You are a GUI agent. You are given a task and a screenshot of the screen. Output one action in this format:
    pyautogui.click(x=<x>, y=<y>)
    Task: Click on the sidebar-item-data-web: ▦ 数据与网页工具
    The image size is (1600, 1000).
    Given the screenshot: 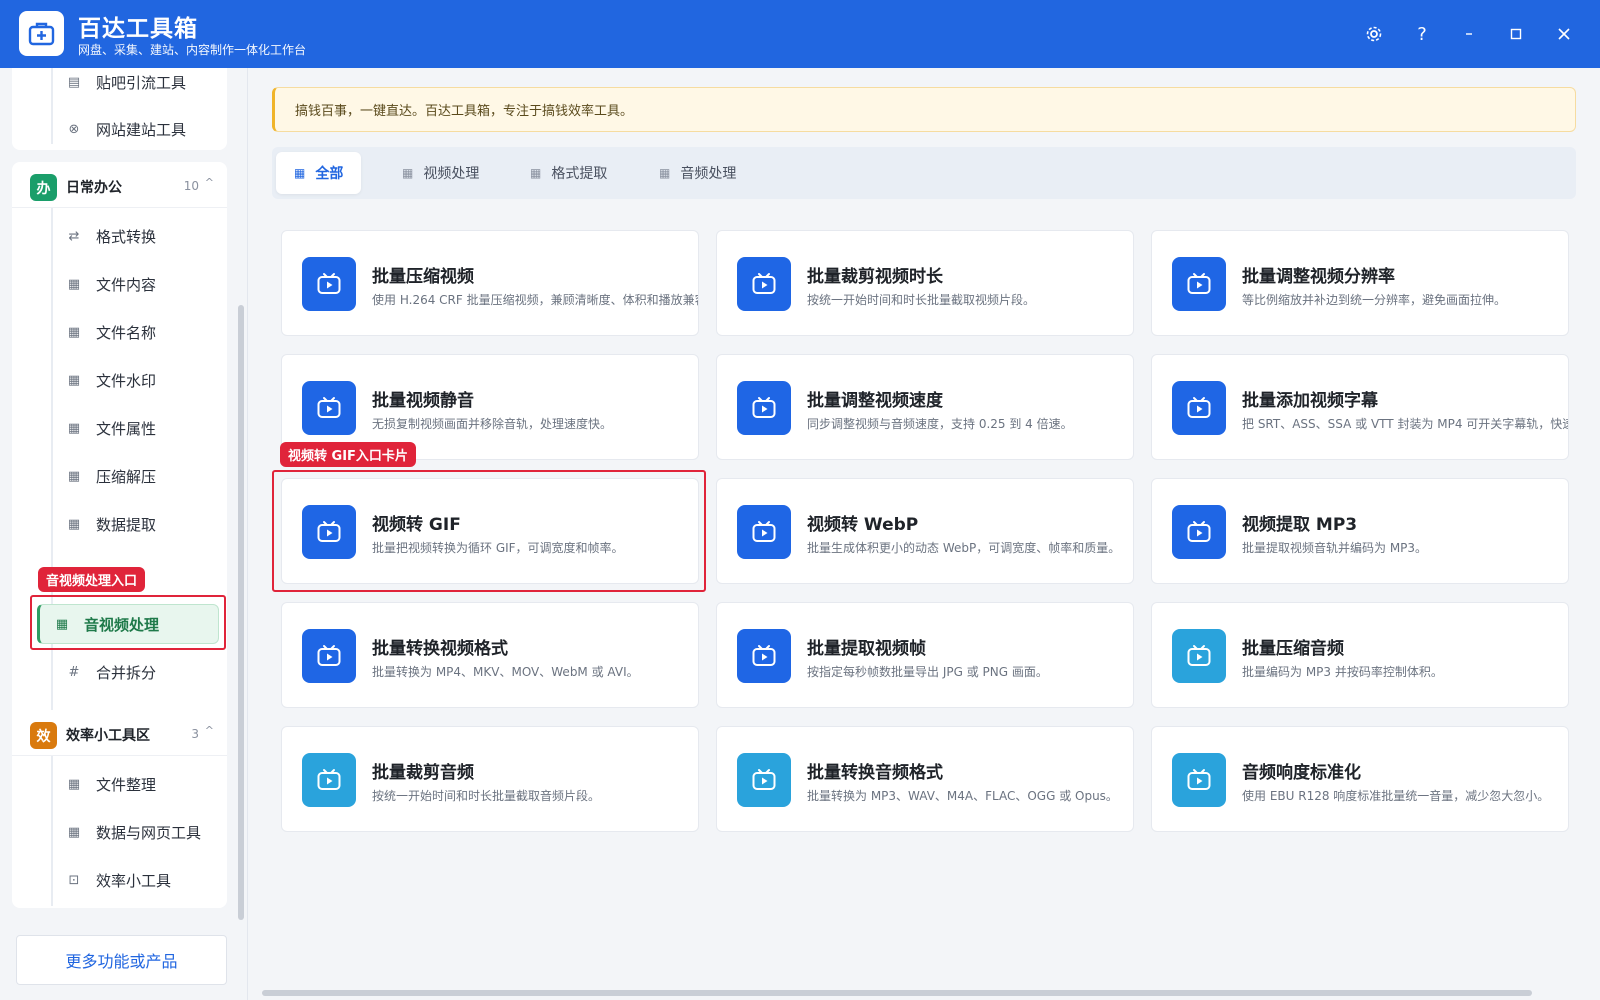 What is the action you would take?
    pyautogui.click(x=138, y=832)
    